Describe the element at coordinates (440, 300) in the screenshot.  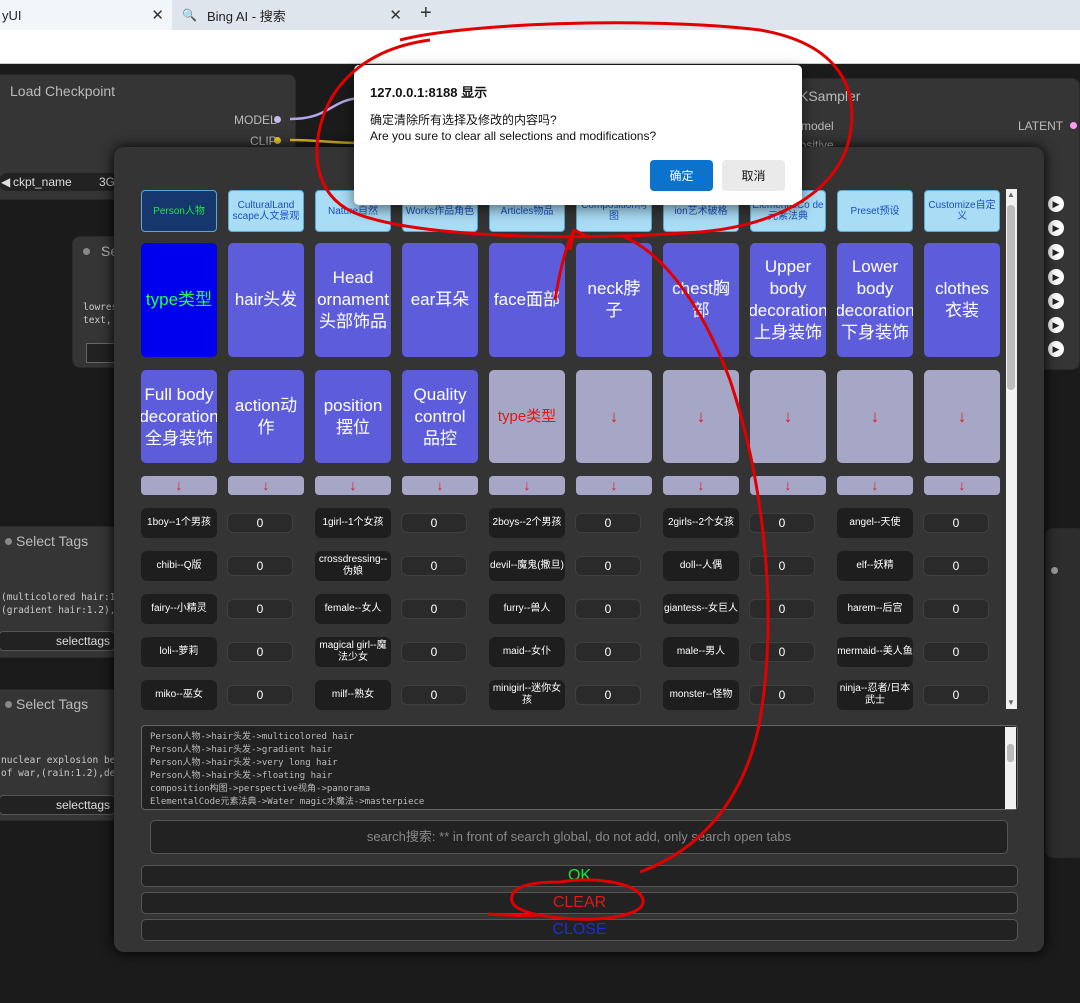
I see `subcategory-button: ear耳朵` at that location.